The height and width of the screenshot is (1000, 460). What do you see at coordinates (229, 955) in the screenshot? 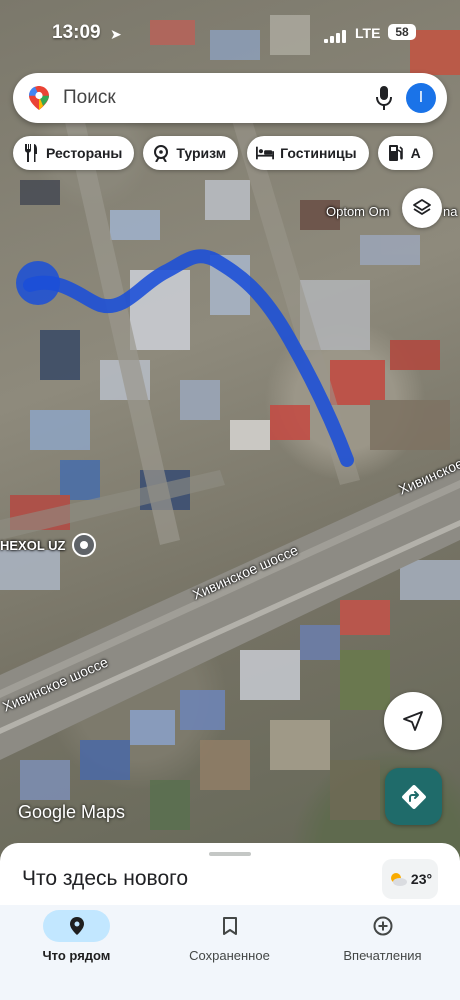
I see `nav-label: Сохраненное` at bounding box center [229, 955].